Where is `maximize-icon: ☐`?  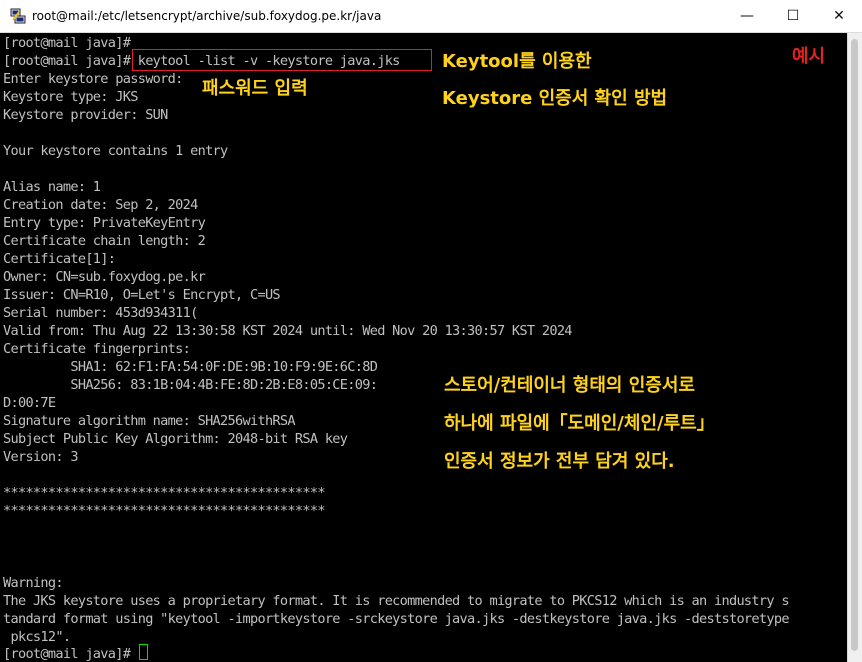 maximize-icon: ☐ is located at coordinates (793, 16).